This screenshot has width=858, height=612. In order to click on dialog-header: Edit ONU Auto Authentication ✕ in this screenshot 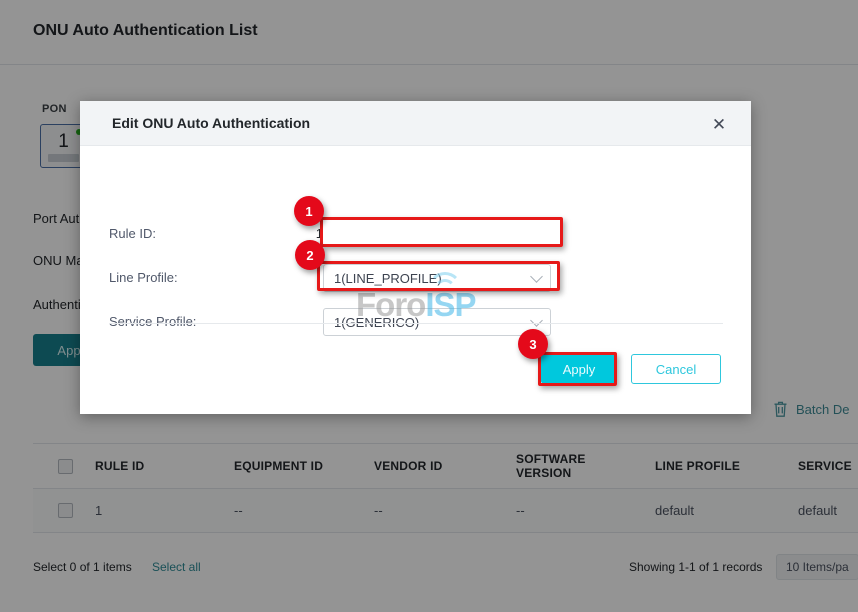, I will do `click(415, 123)`.